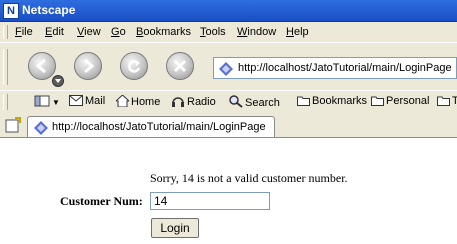 The width and height of the screenshot is (457, 244). What do you see at coordinates (163, 32) in the screenshot?
I see `menu-bookmarks: Bookmarks` at bounding box center [163, 32].